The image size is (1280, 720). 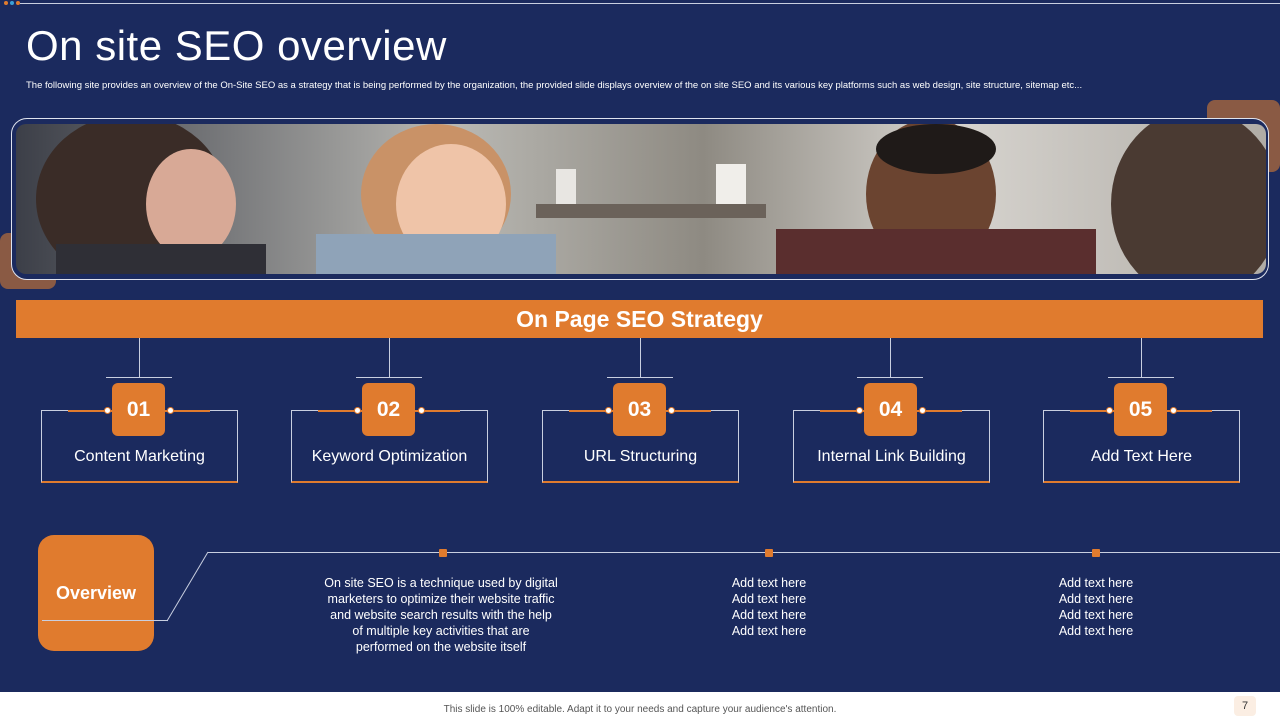 I want to click on overview-connector, so click(x=187, y=586).